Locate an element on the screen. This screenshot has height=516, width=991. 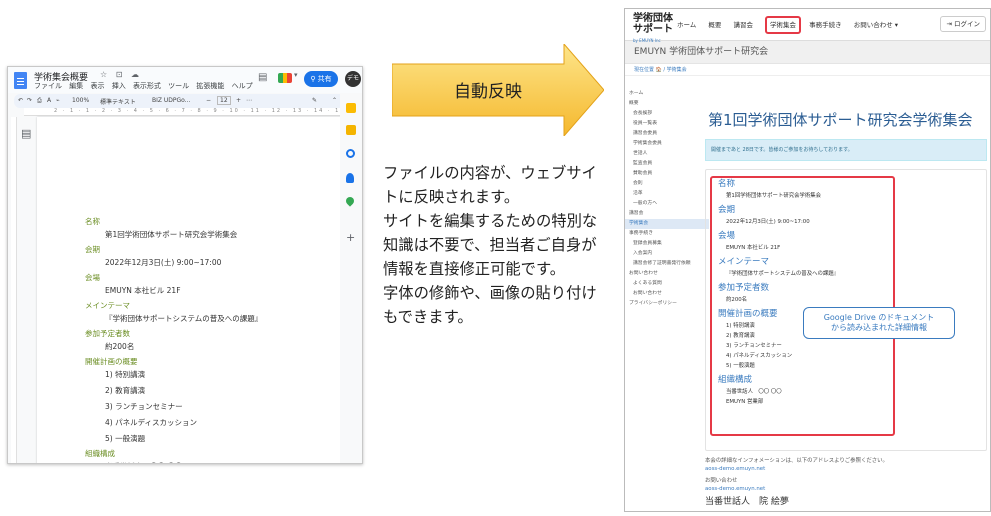
footer-info-link: aoss-demo.emuyn.net is located at coordinates (846, 469).